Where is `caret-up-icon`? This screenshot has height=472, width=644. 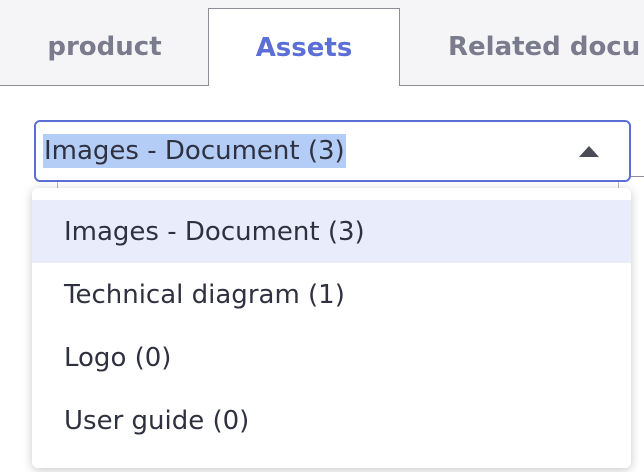
caret-up-icon is located at coordinates (589, 151).